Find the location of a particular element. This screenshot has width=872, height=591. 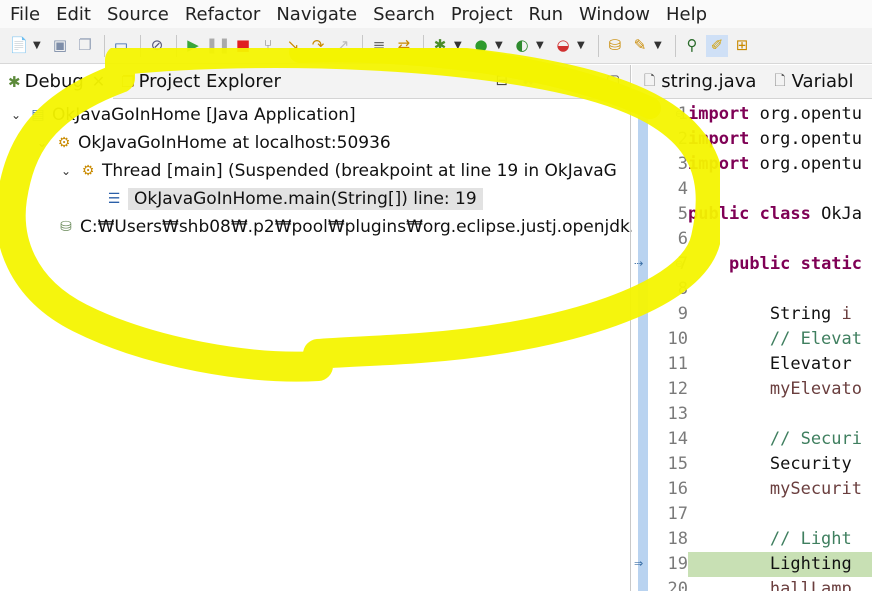

collapse-all-icon: ⊟ is located at coordinates (501, 80).